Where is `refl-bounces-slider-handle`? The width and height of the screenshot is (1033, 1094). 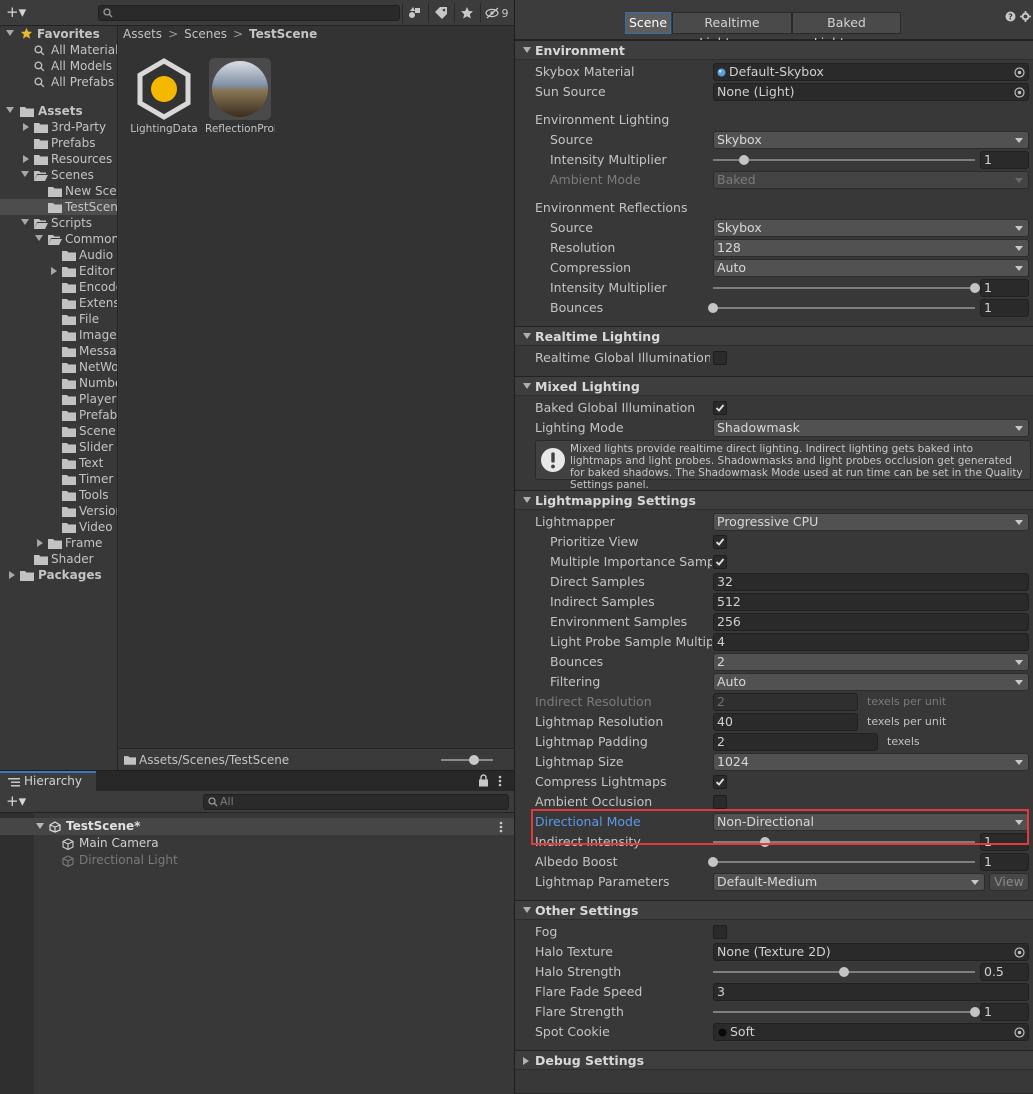 refl-bounces-slider-handle is located at coordinates (713, 308).